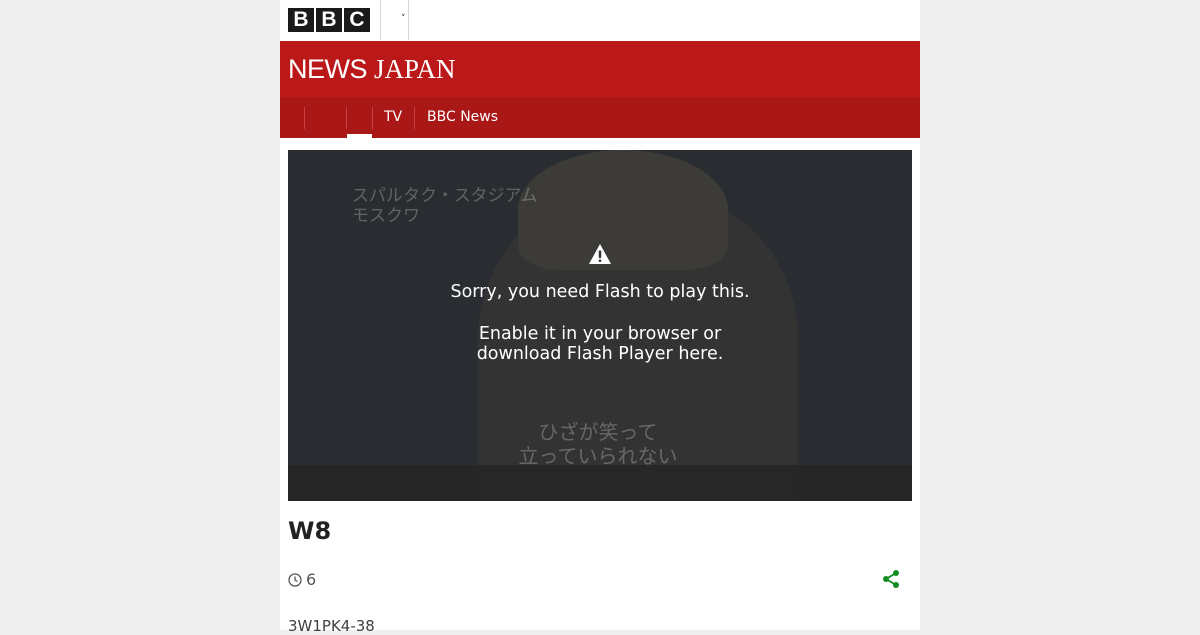 Image resolution: width=1200 pixels, height=635 pixels. Describe the element at coordinates (445, 196) in the screenshot. I see `video-caption-line: スパルタク・スタジアム` at that location.